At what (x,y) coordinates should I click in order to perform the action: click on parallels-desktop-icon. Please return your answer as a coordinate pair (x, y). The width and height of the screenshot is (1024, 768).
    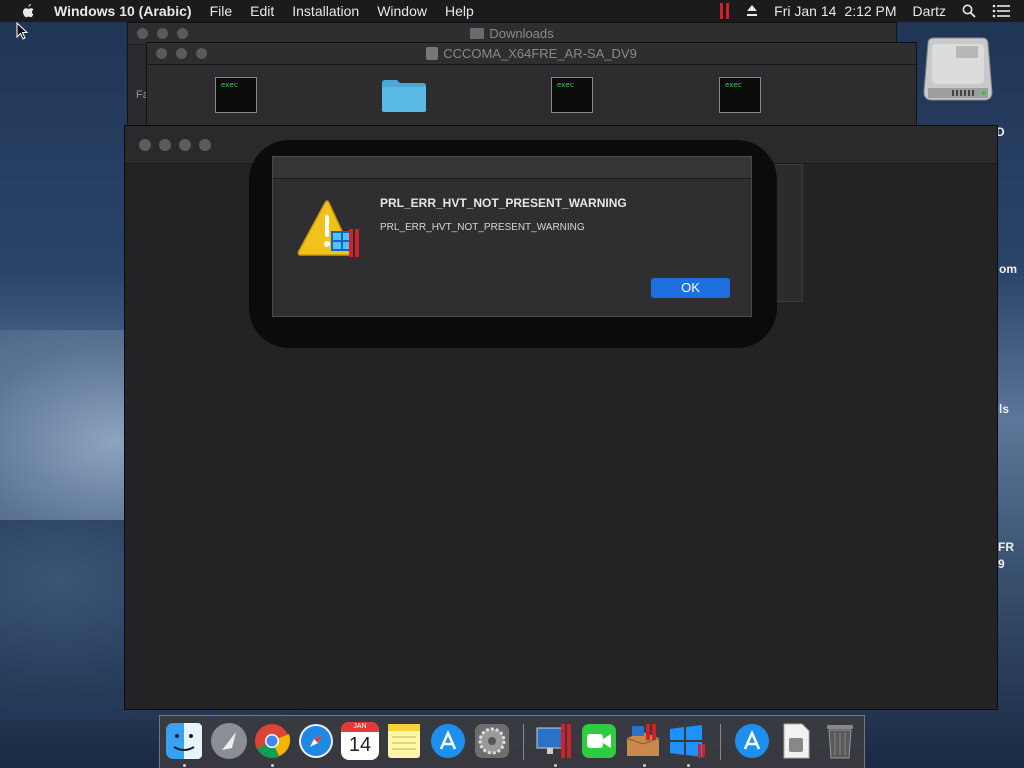
    Looking at the image, I should click on (554, 741).